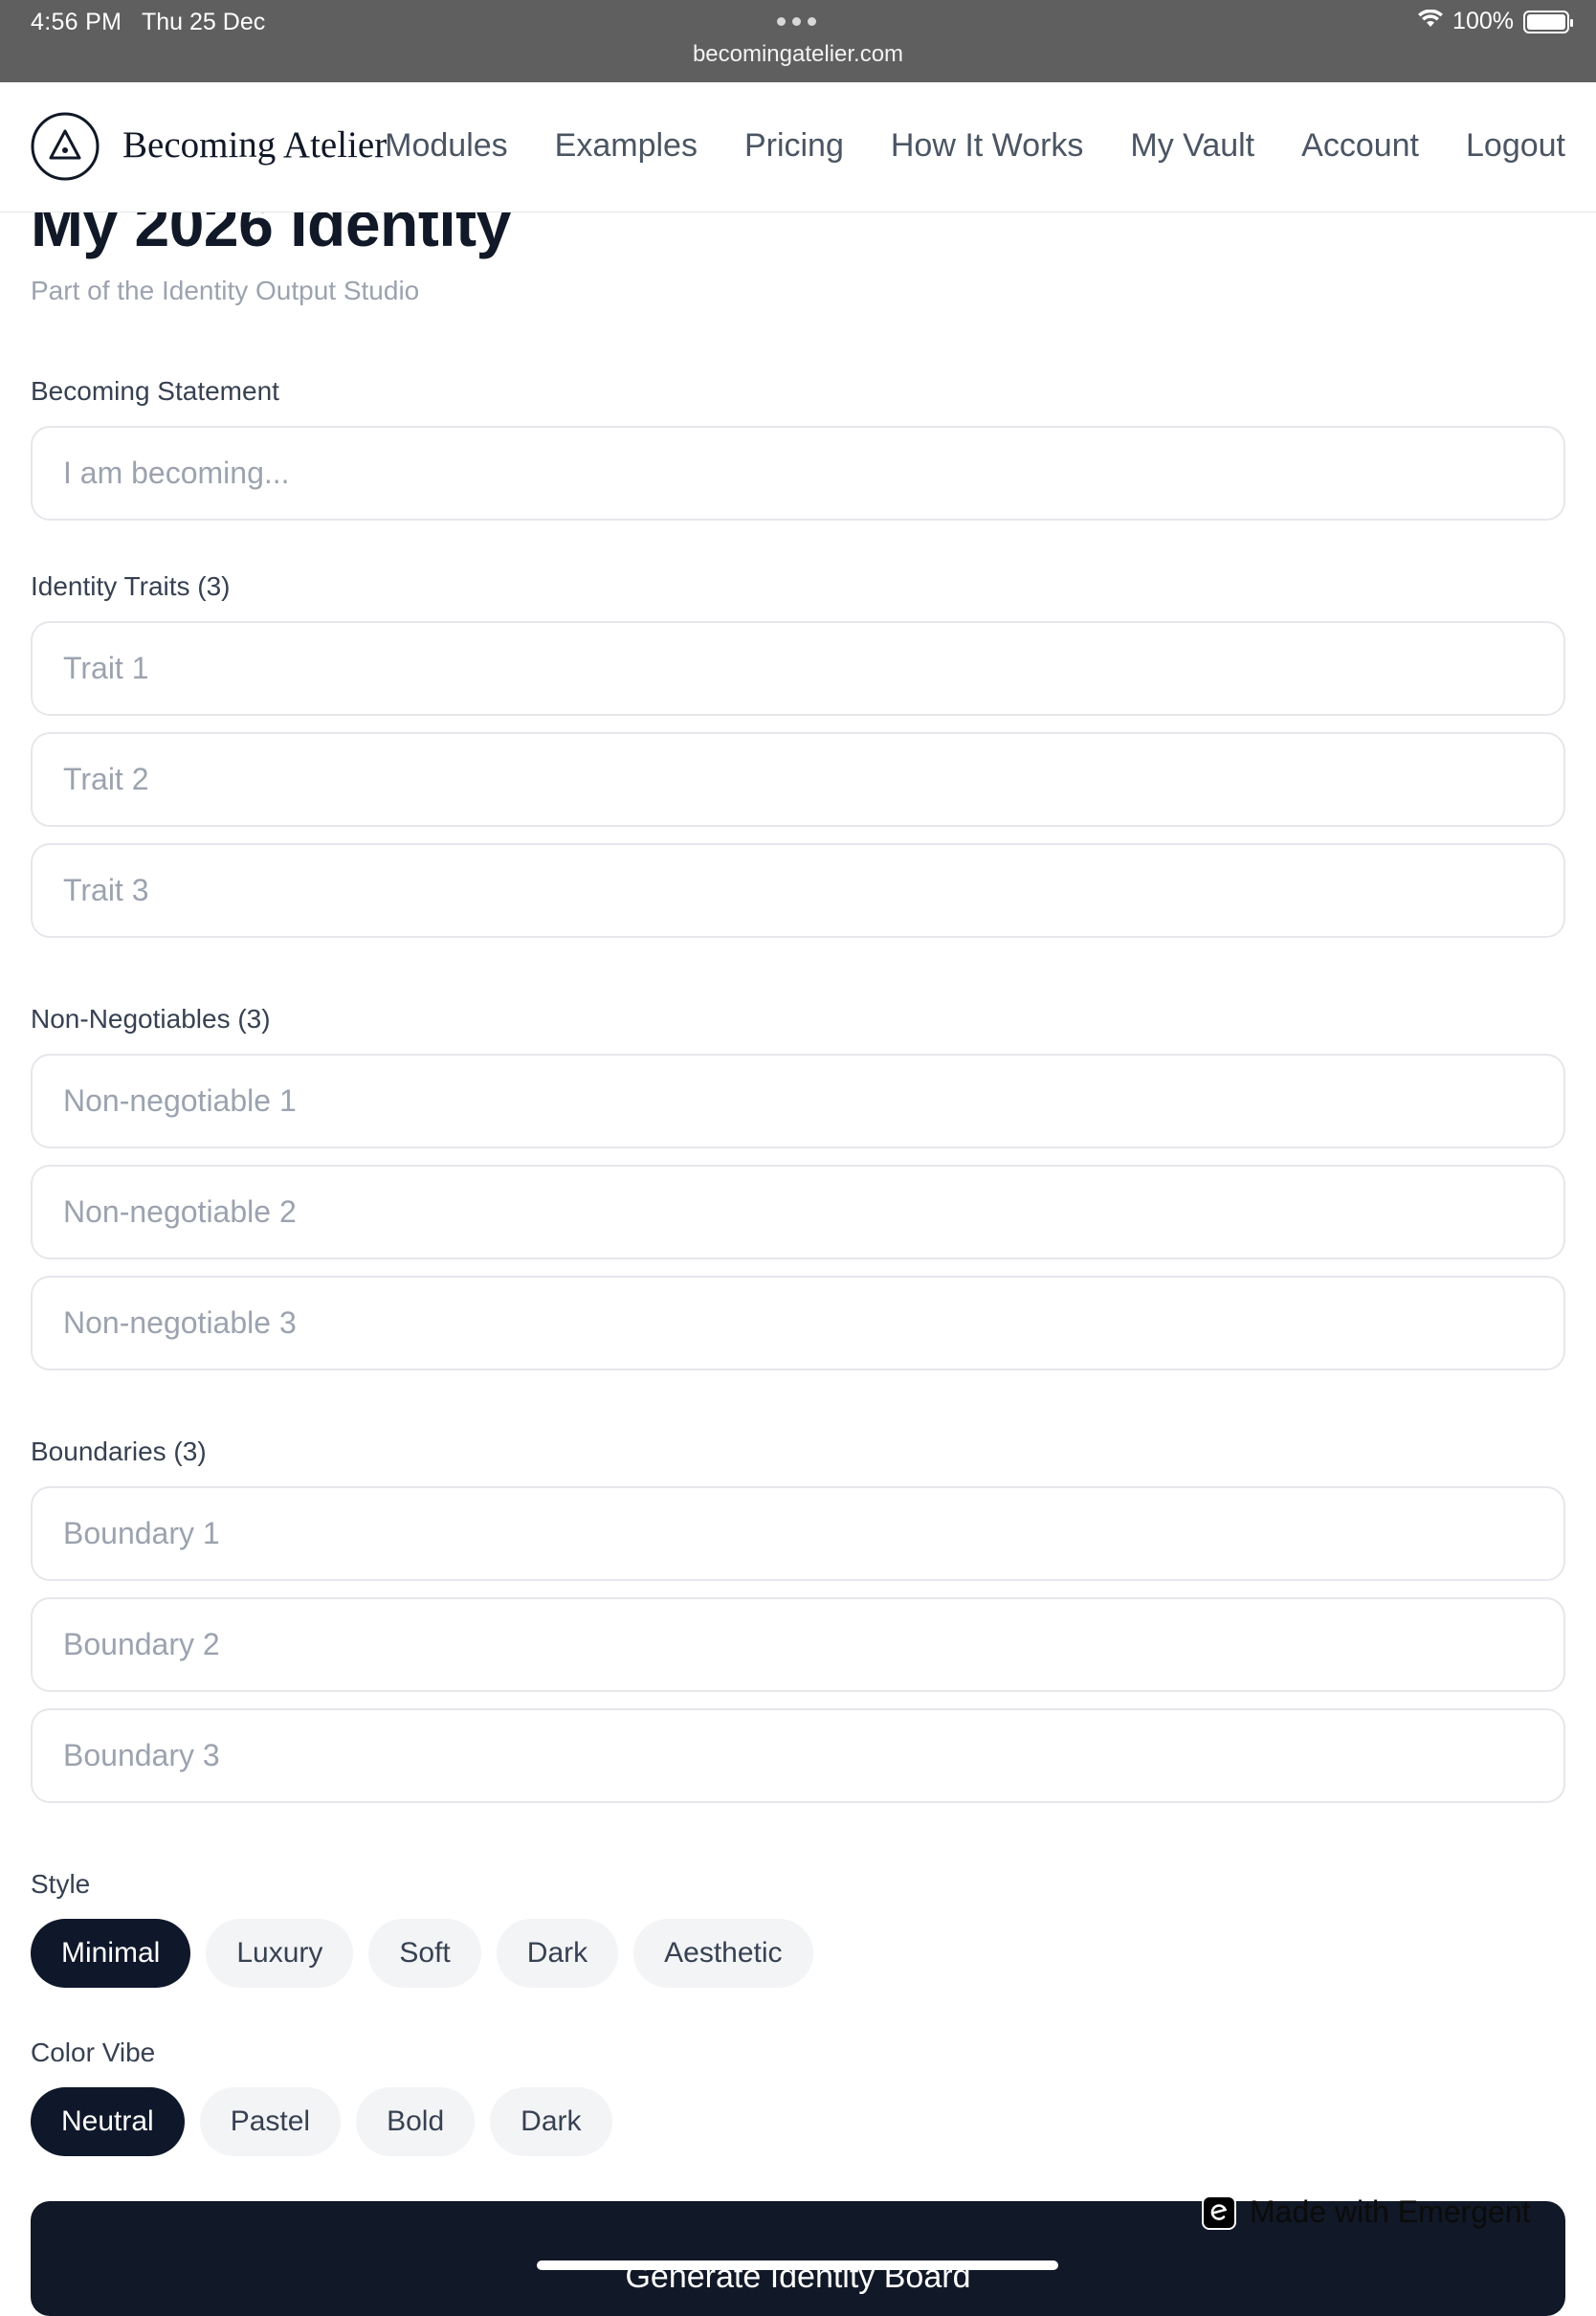  What do you see at coordinates (151, 1019) in the screenshot?
I see `non-negotiables-label: Non-Negotiables (3)` at bounding box center [151, 1019].